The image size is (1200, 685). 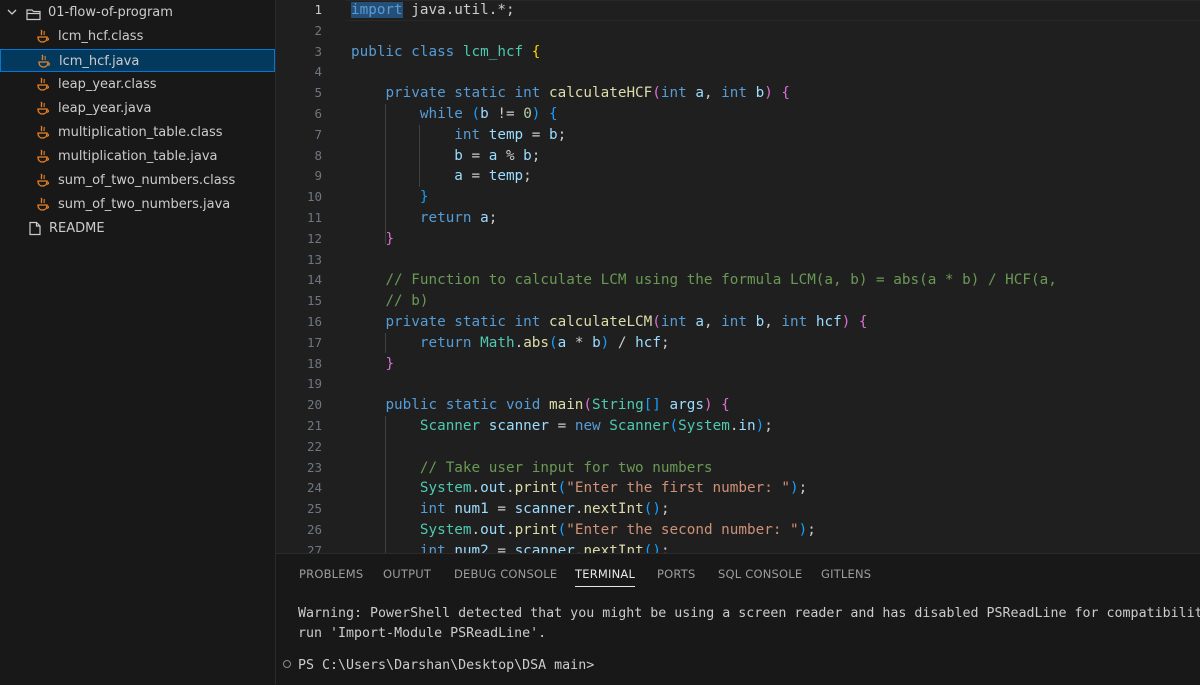 I want to click on code-token: // Take user input for two numbers, so click(x=566, y=467).